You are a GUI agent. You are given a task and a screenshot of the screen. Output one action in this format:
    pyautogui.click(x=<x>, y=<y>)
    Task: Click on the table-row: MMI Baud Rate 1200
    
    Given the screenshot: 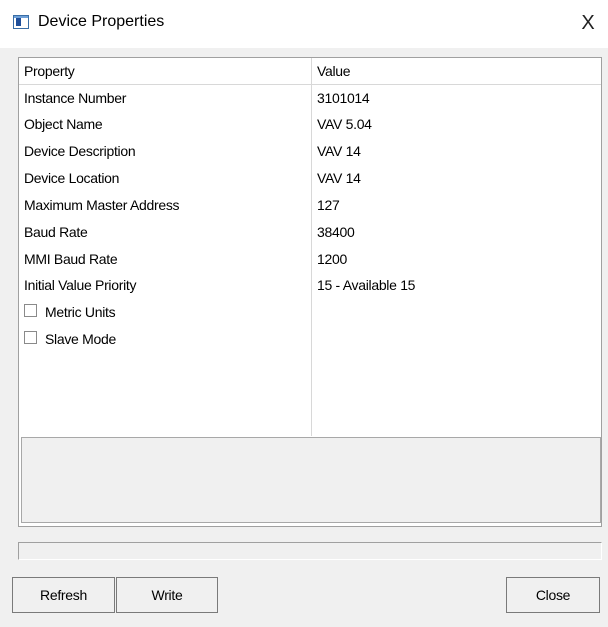 What is the action you would take?
    pyautogui.click(x=310, y=259)
    